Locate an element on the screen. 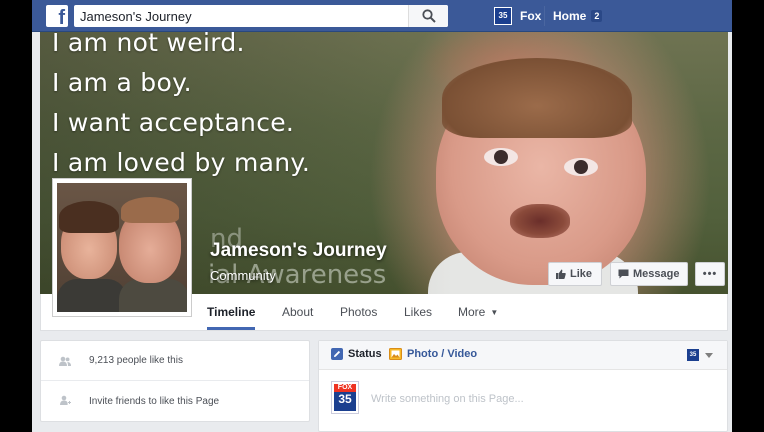 Image resolution: width=764 pixels, height=432 pixels. photo-icon is located at coordinates (395, 354).